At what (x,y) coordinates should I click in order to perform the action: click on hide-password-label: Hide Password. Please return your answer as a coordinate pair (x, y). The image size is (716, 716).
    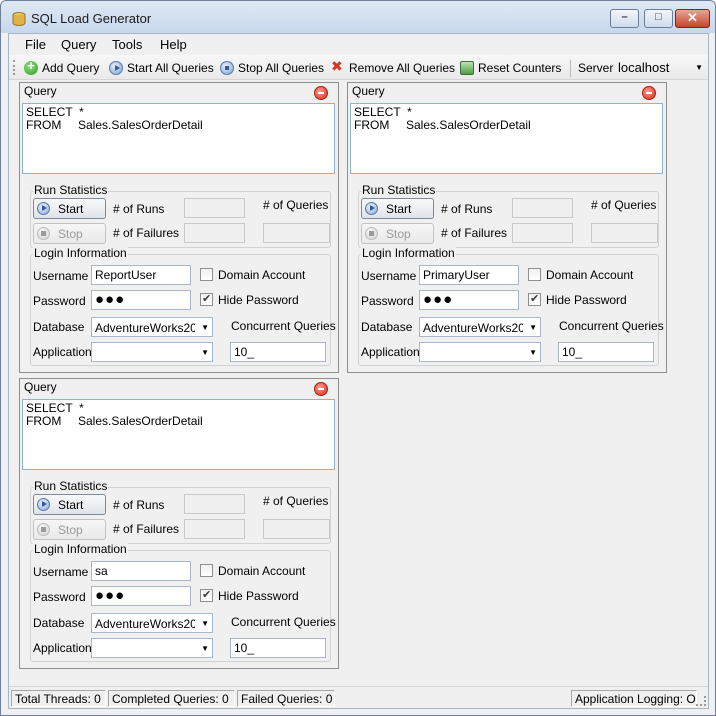
    Looking at the image, I should click on (258, 300).